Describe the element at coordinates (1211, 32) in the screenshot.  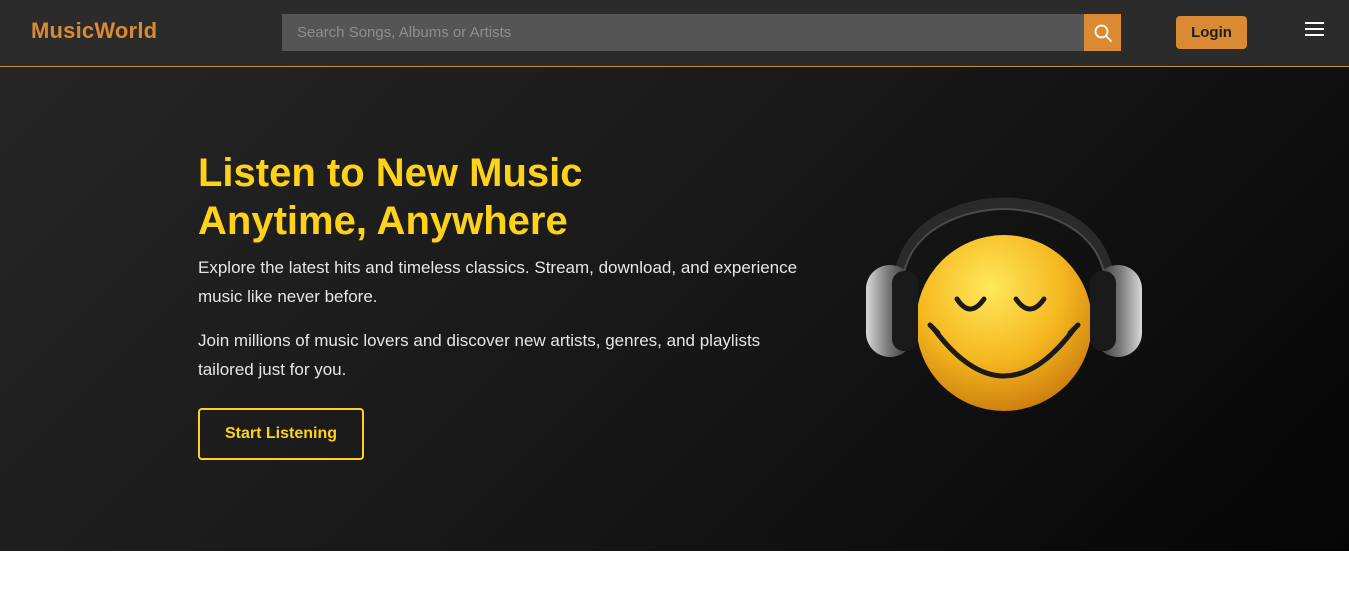
I see `login-button: Login` at that location.